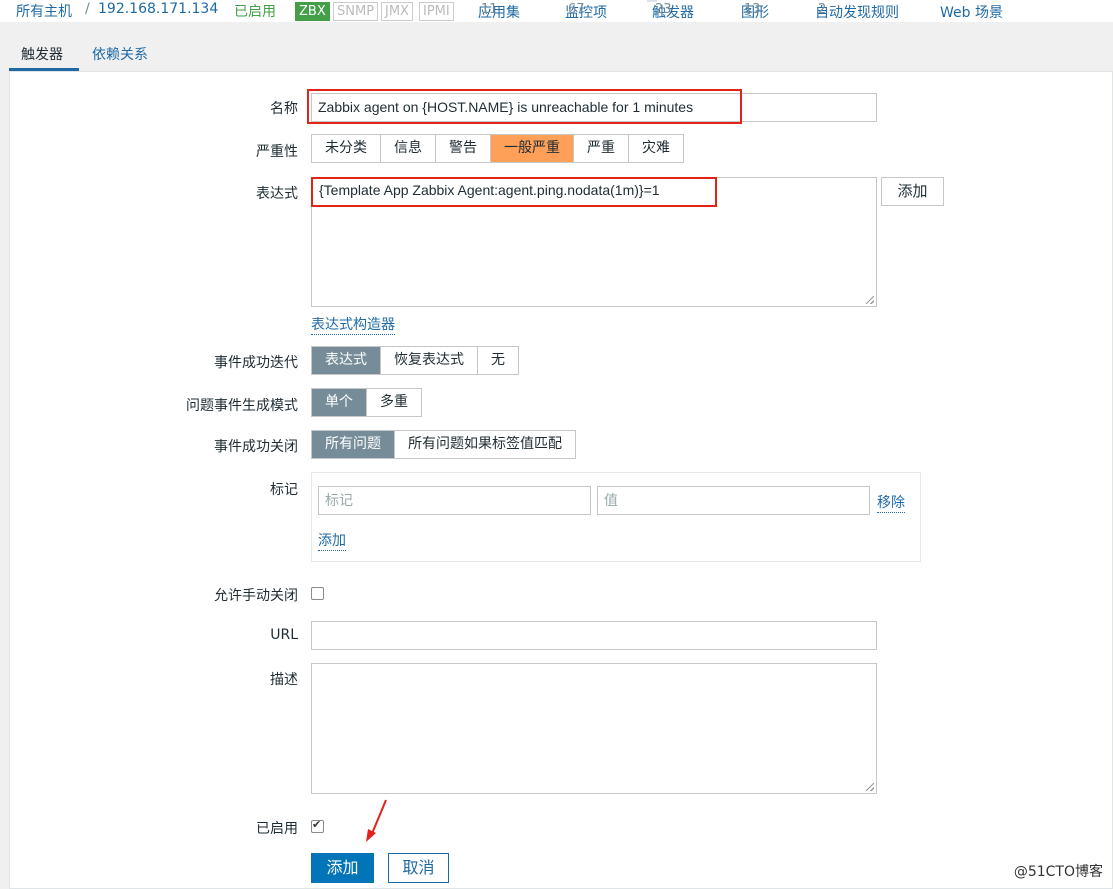 The image size is (1113, 889). I want to click on severity-average: 一般严重, so click(532, 148).